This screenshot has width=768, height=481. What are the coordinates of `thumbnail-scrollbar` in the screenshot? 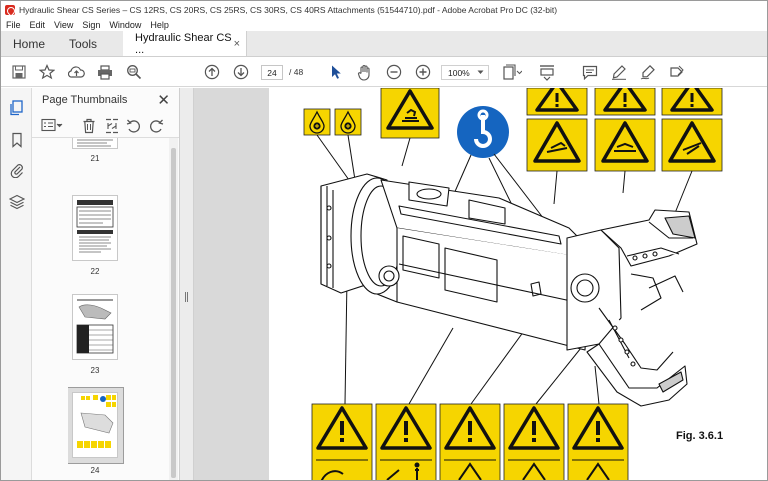 It's located at (173, 309).